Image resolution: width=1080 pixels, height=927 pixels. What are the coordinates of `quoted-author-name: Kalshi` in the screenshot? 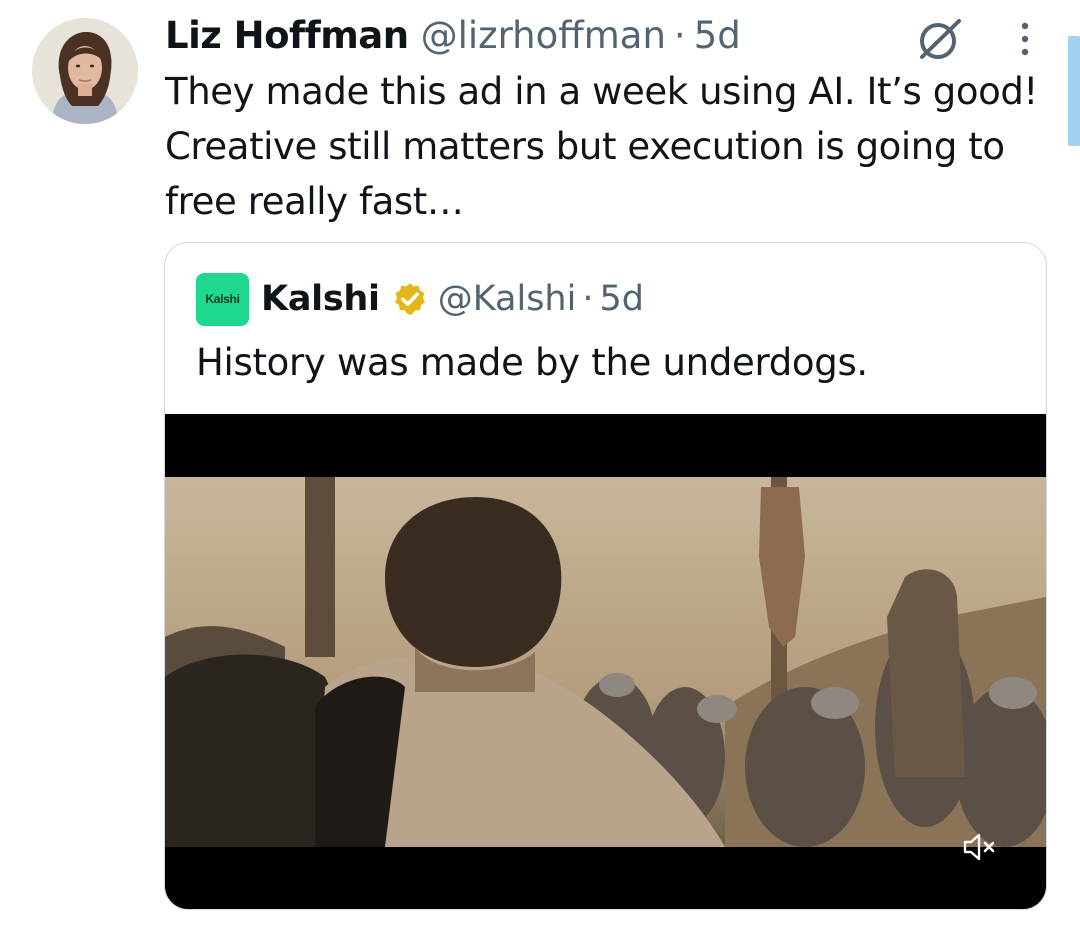 It's located at (320, 299).